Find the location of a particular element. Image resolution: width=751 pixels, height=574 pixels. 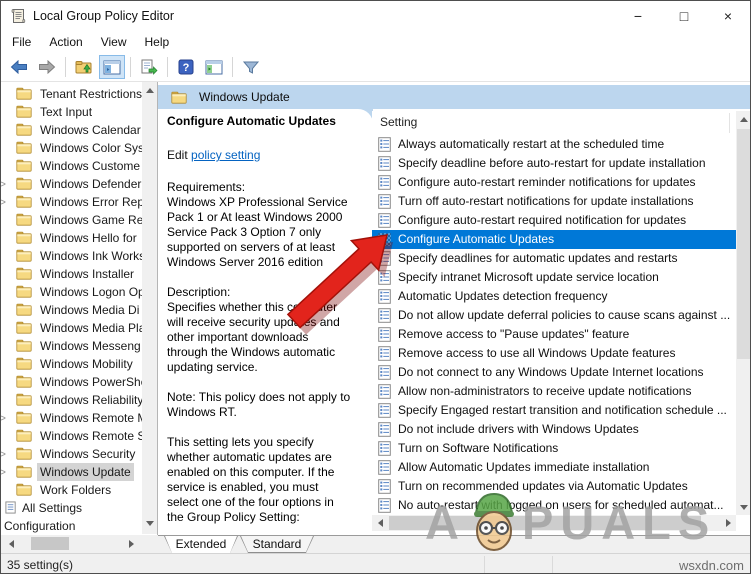

tree-item-windows-powershe: > Windows PowerShe is located at coordinates (71, 382).